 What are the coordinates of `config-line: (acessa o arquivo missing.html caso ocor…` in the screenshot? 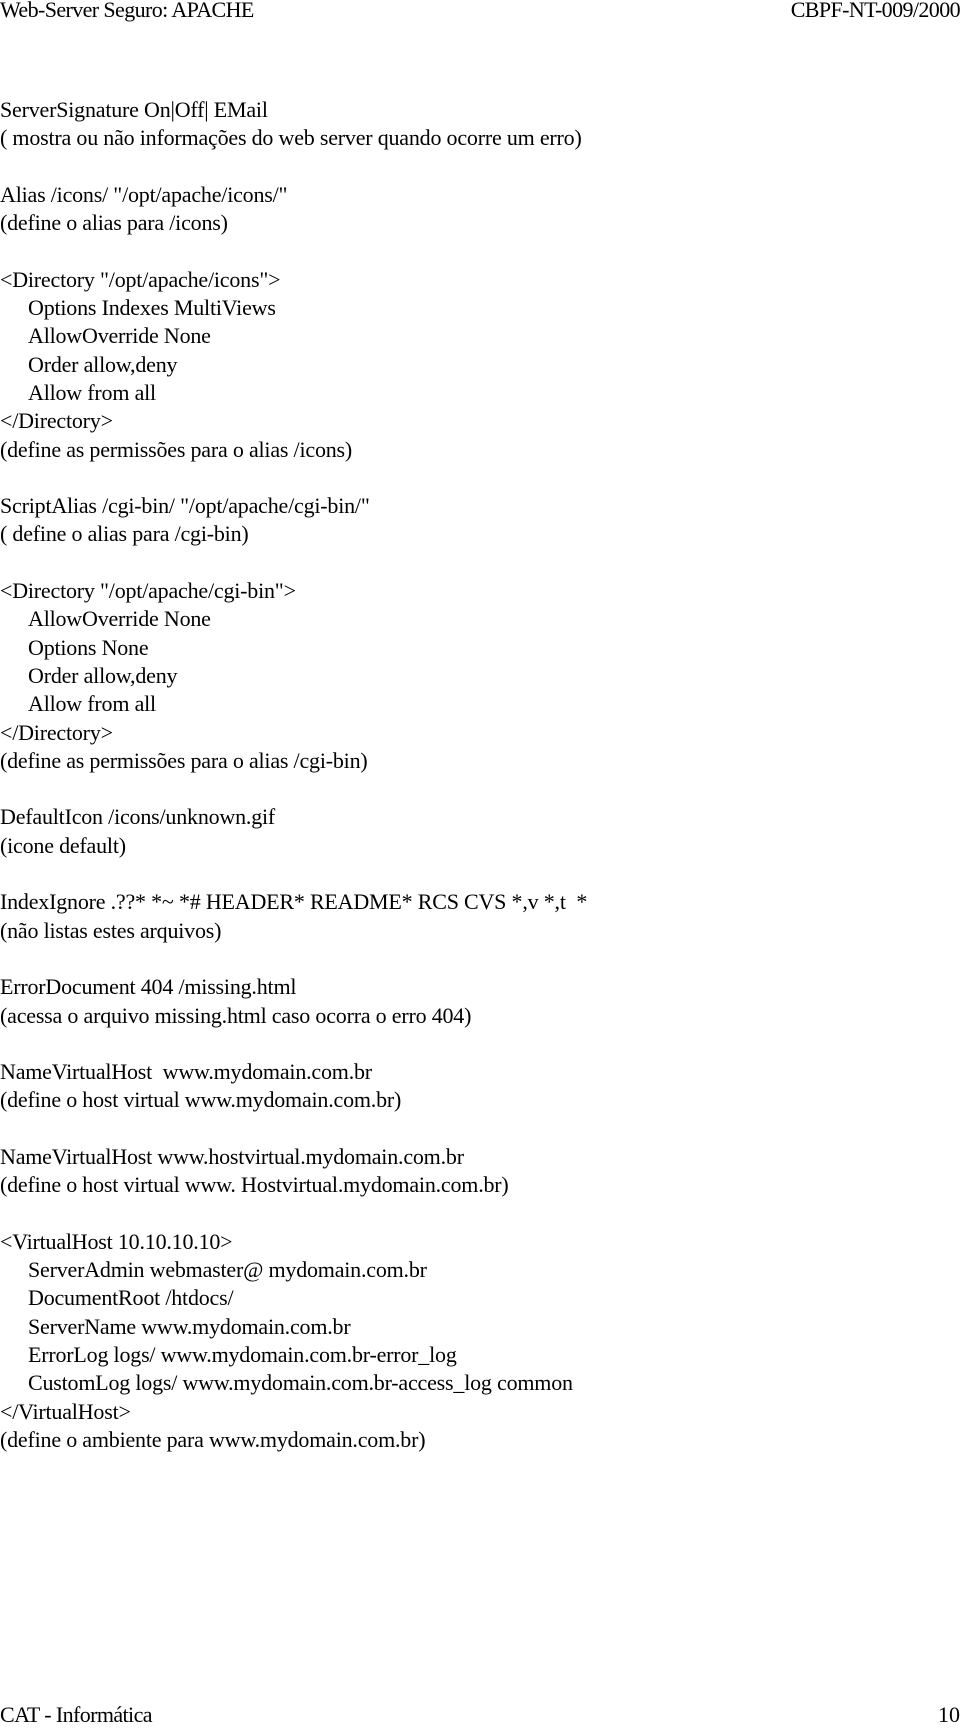 It's located at (236, 1015).